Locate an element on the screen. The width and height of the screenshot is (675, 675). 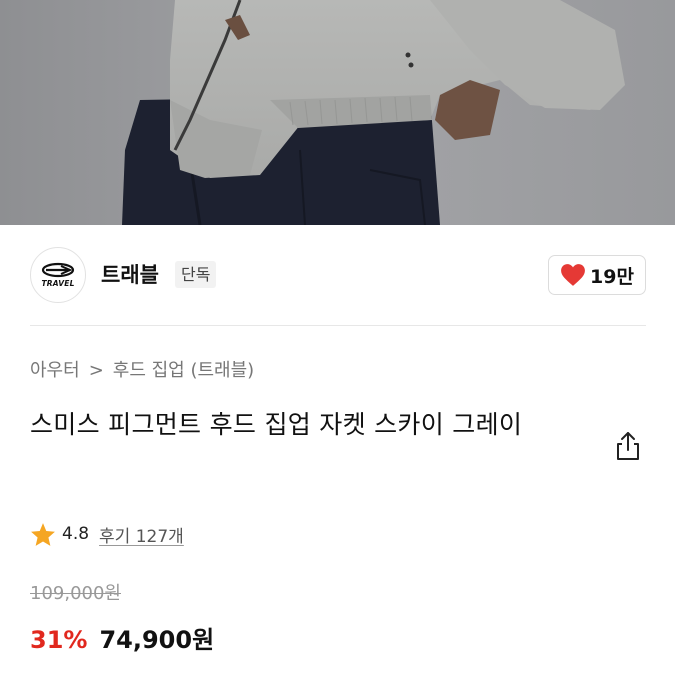
travel-logo-icon is located at coordinates (58, 270).